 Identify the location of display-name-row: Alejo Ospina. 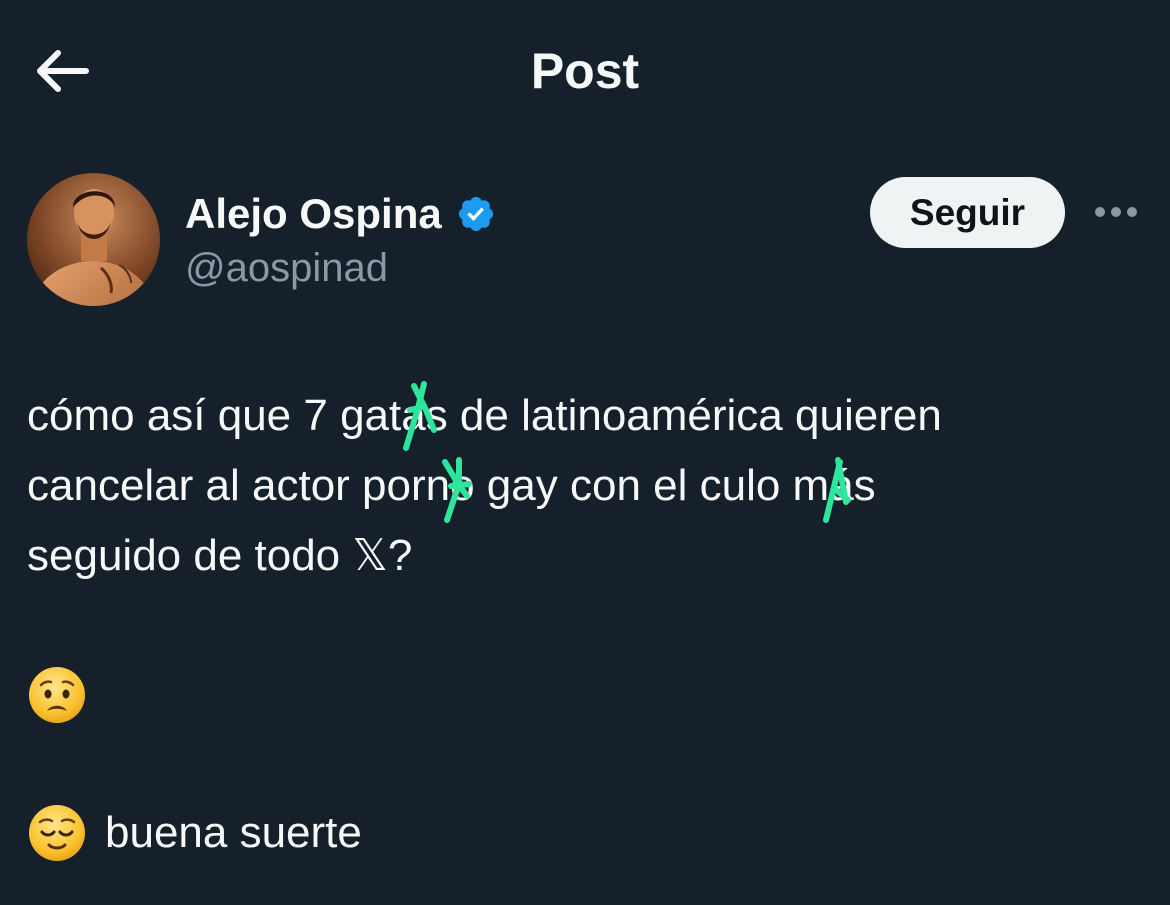
(340, 214).